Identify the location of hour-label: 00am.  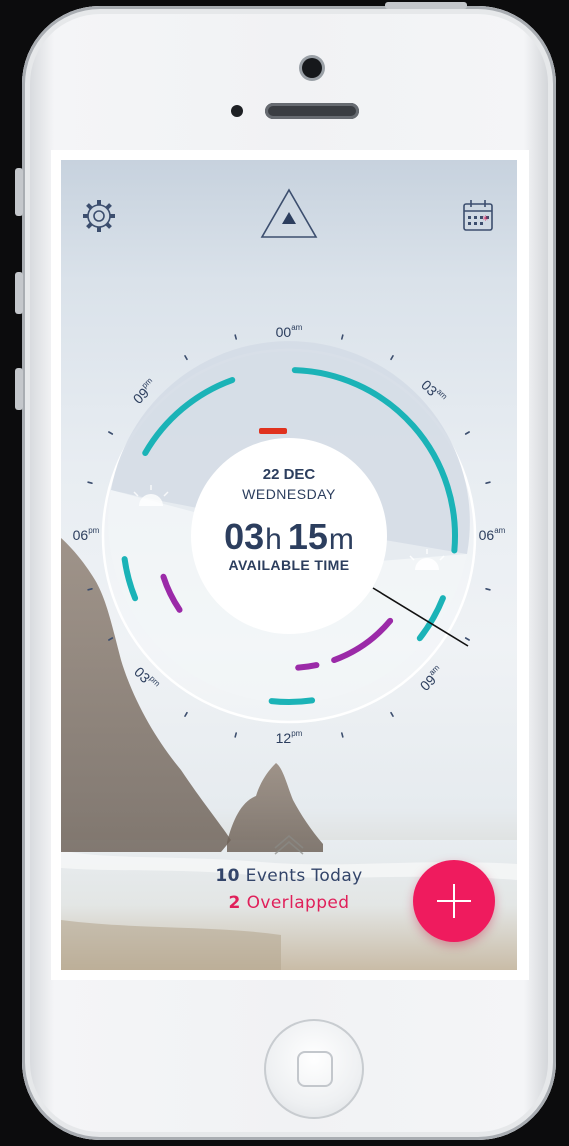
(289, 331).